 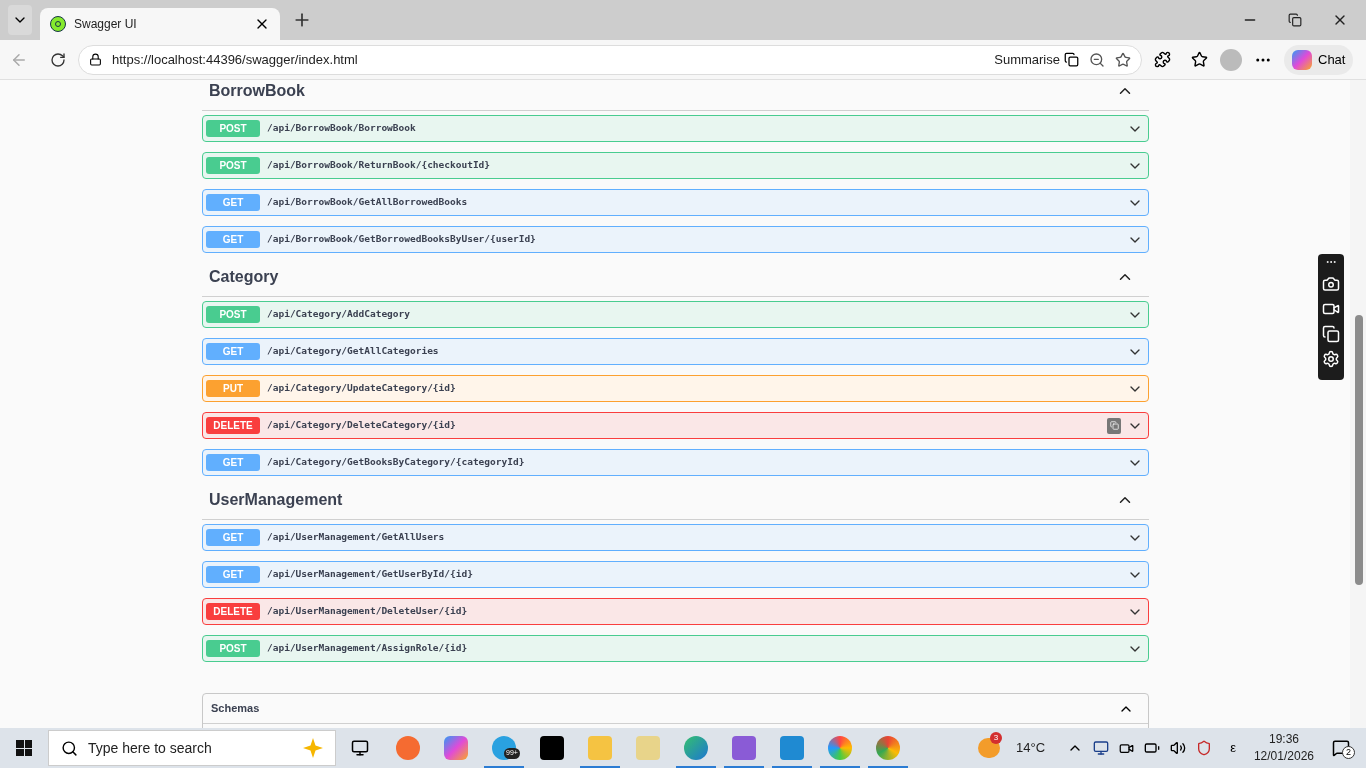 What do you see at coordinates (1123, 59) in the screenshot?
I see `favorite-star-icon` at bounding box center [1123, 59].